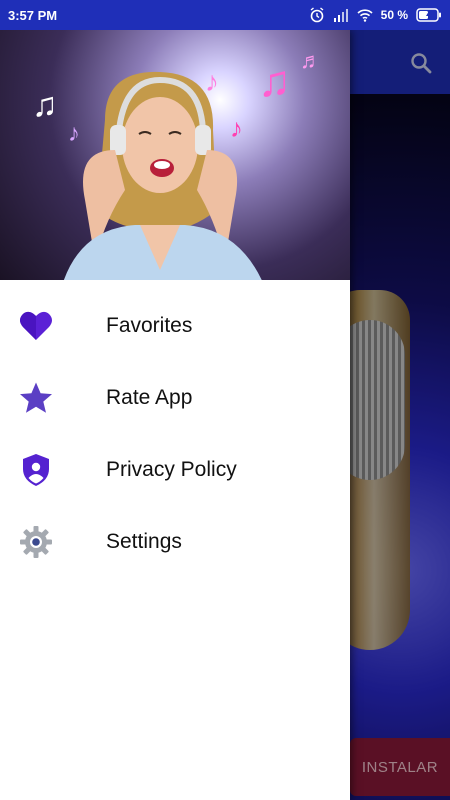  Describe the element at coordinates (317, 15) in the screenshot. I see `alarm-icon` at that location.